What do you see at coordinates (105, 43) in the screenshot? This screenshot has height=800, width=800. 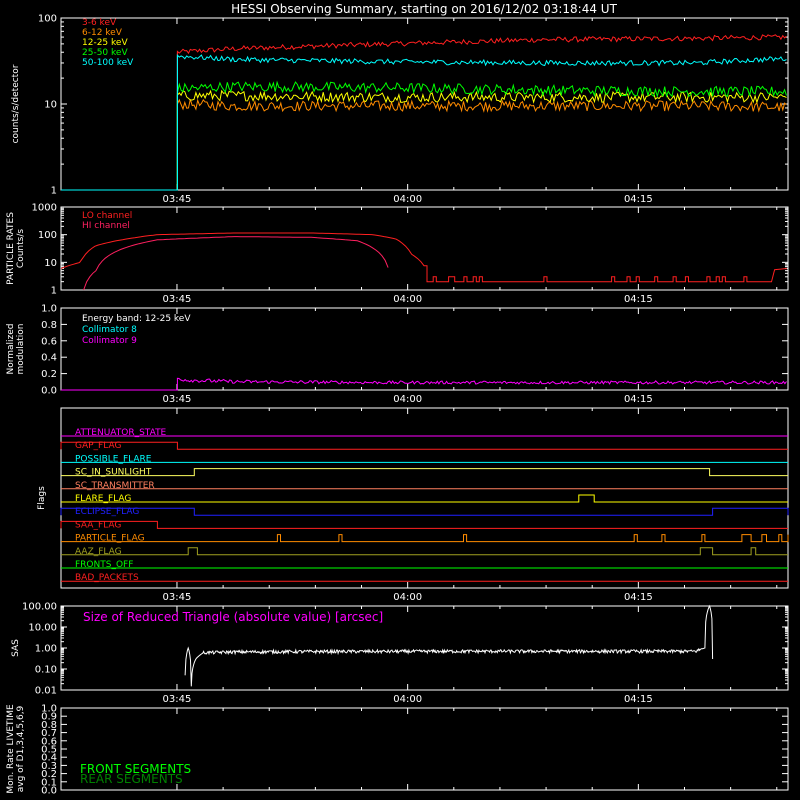 I see `legend-entry: 12-25 keV` at bounding box center [105, 43].